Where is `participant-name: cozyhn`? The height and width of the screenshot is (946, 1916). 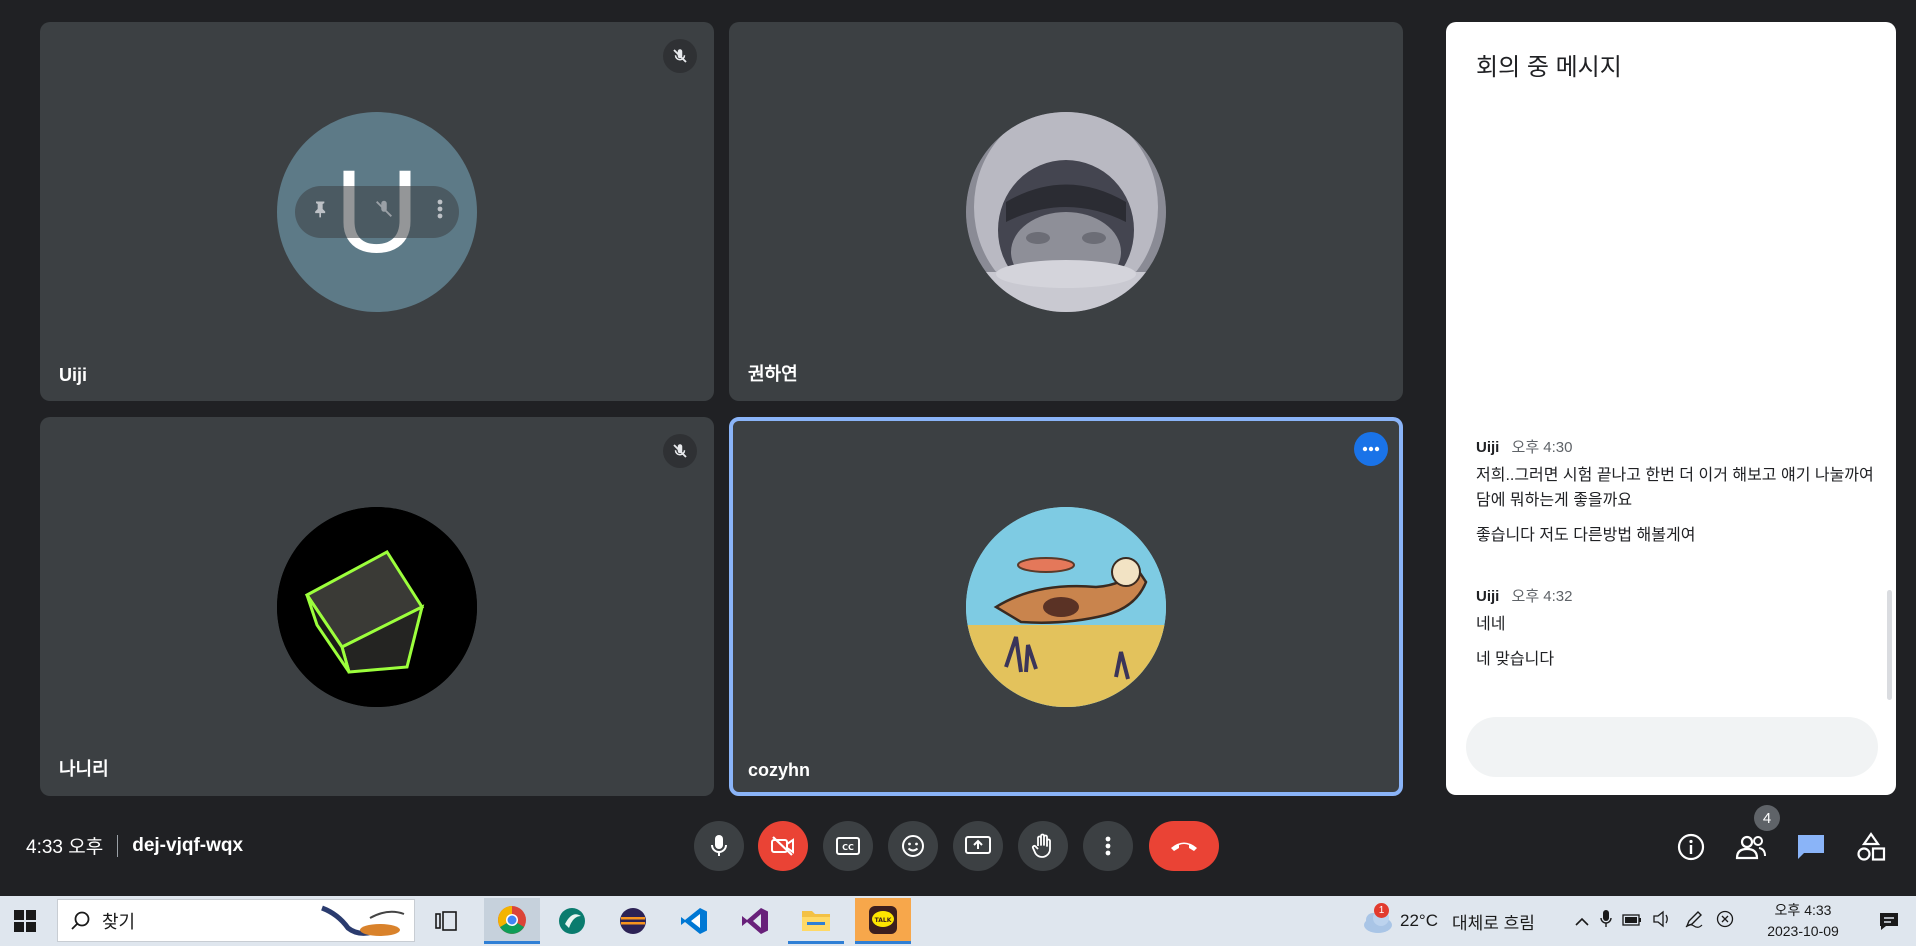 participant-name: cozyhn is located at coordinates (779, 770).